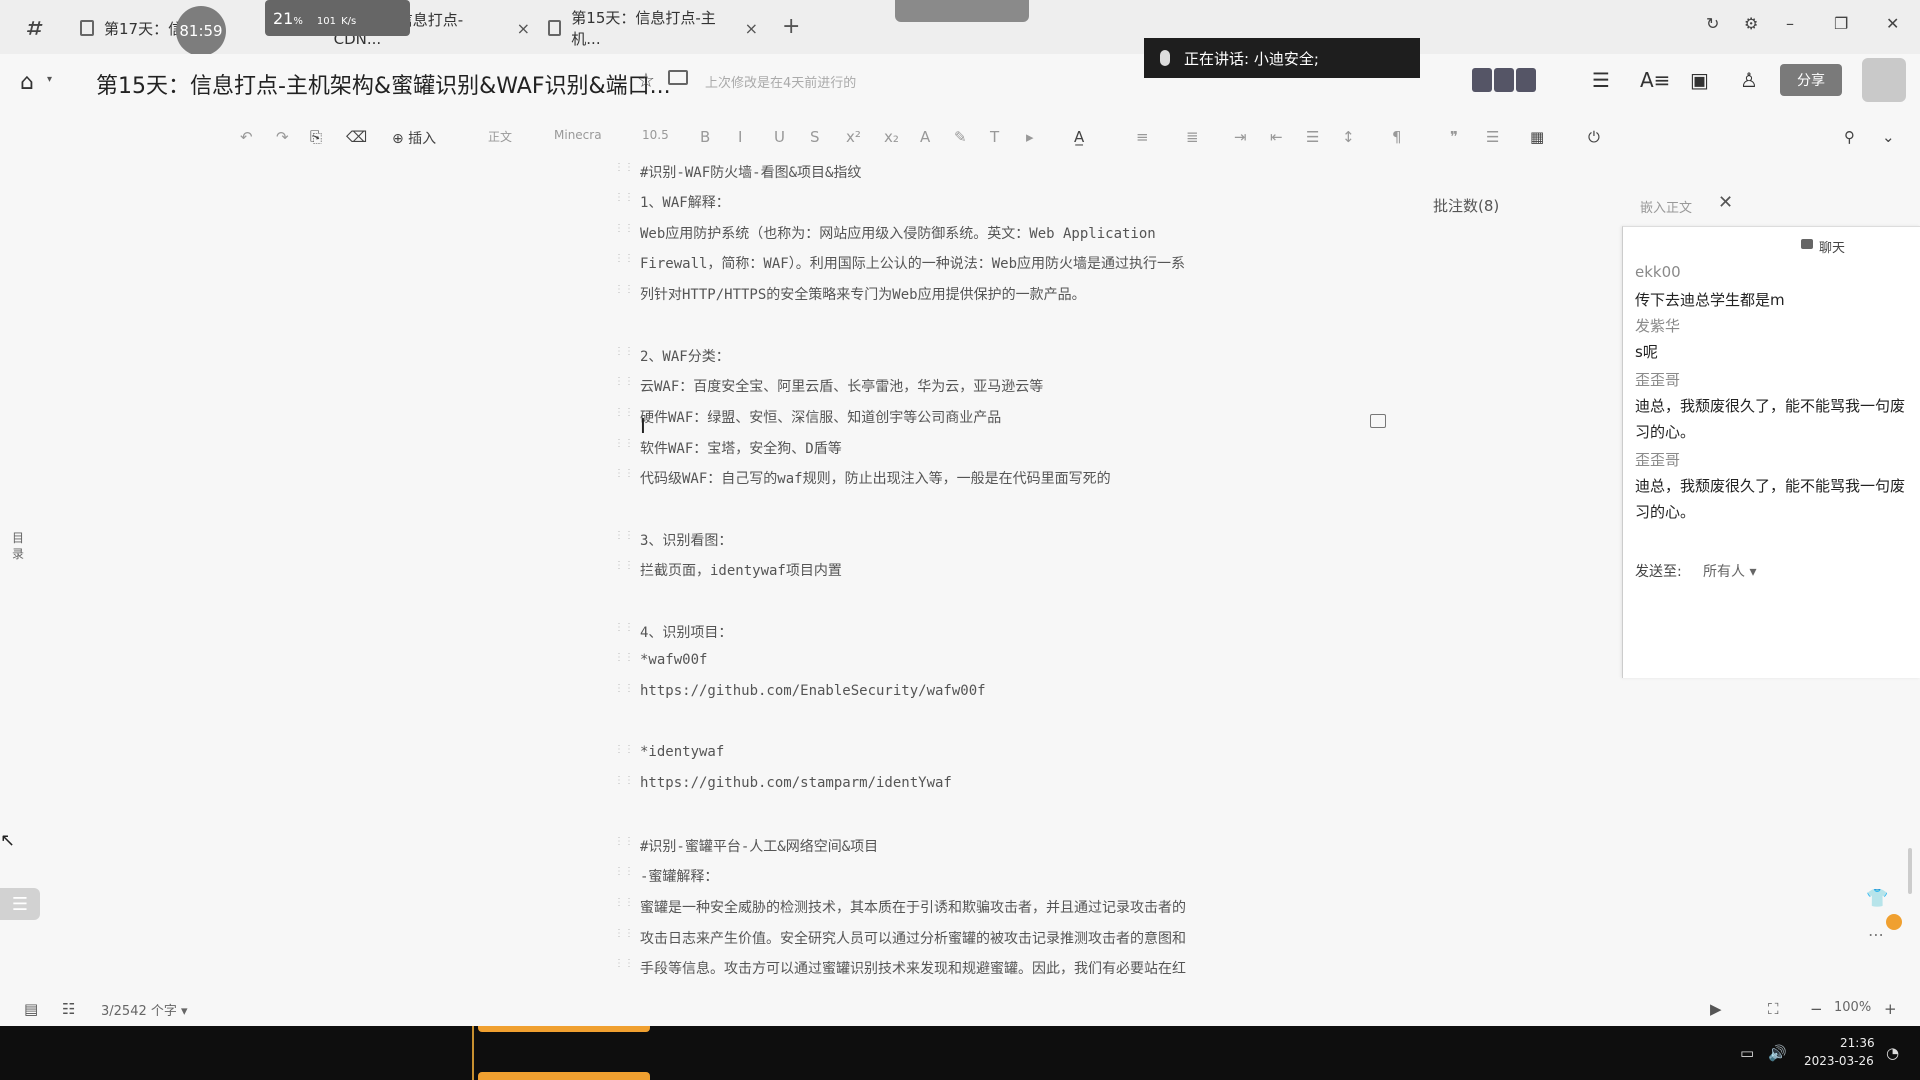 The width and height of the screenshot is (1920, 1080). Describe the element at coordinates (828, 388) in the screenshot. I see `document-paragraph: ⋮⋮ 云WAF：百度安全宝、阿里云盾、长亭雷池，华为云，亚马逊云等` at that location.